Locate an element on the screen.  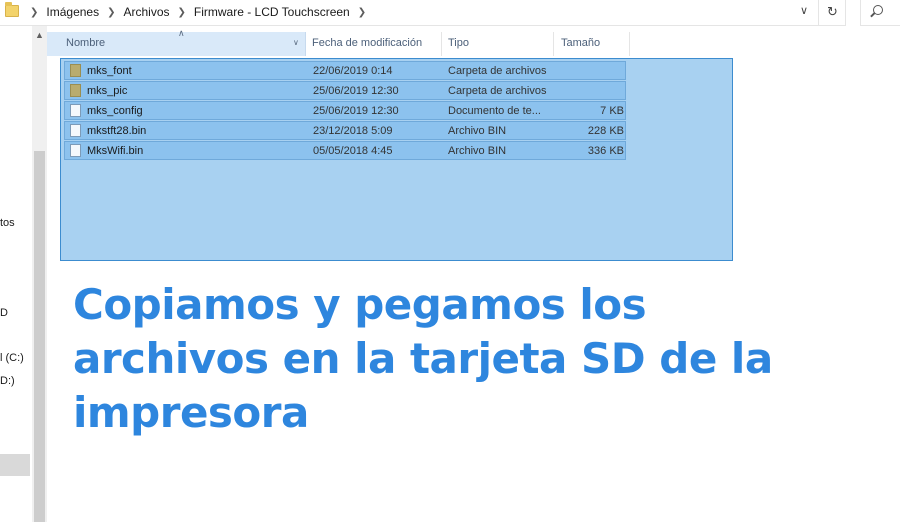
nav-item-documentos: tos is located at coordinates (7, 223).